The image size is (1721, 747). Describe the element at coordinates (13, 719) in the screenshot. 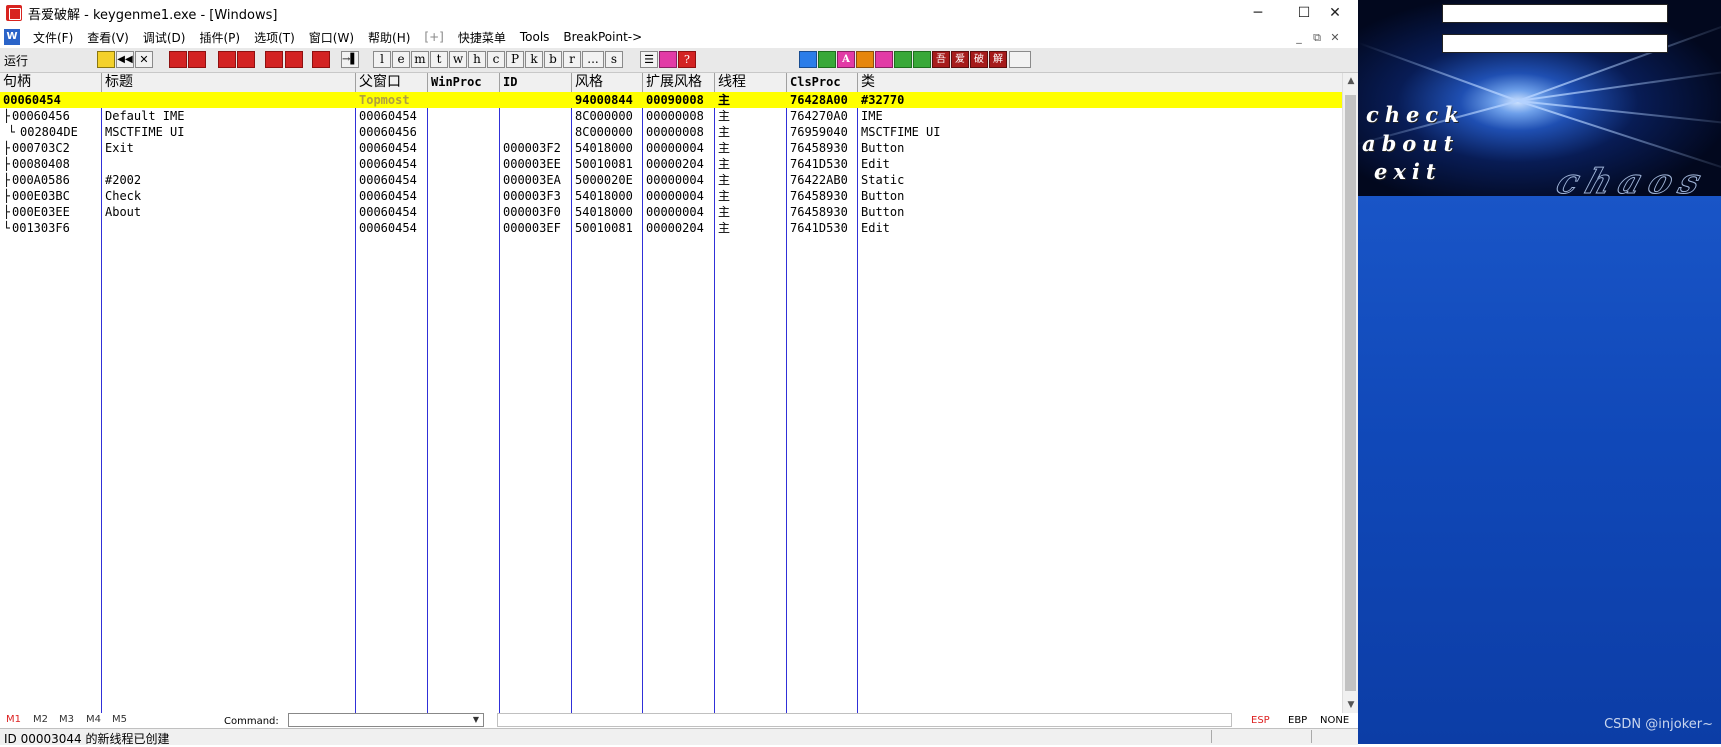

I see `marker-m1: M1` at that location.